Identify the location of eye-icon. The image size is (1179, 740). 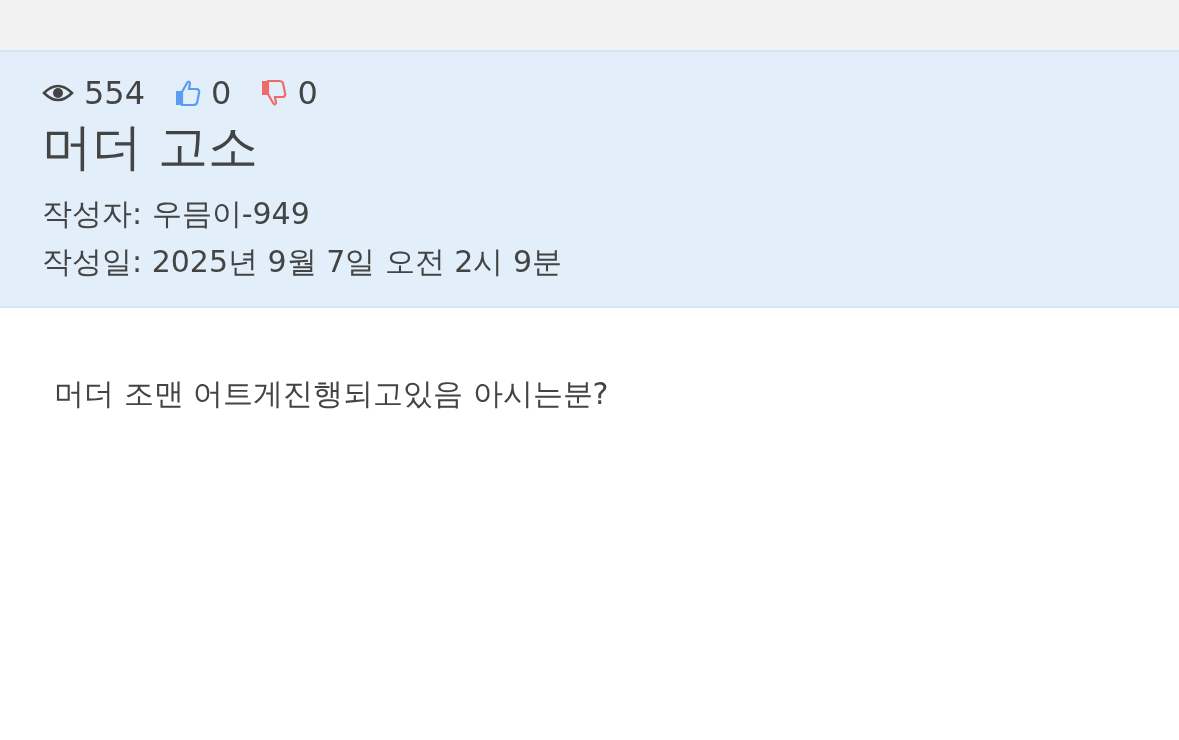
(58, 93).